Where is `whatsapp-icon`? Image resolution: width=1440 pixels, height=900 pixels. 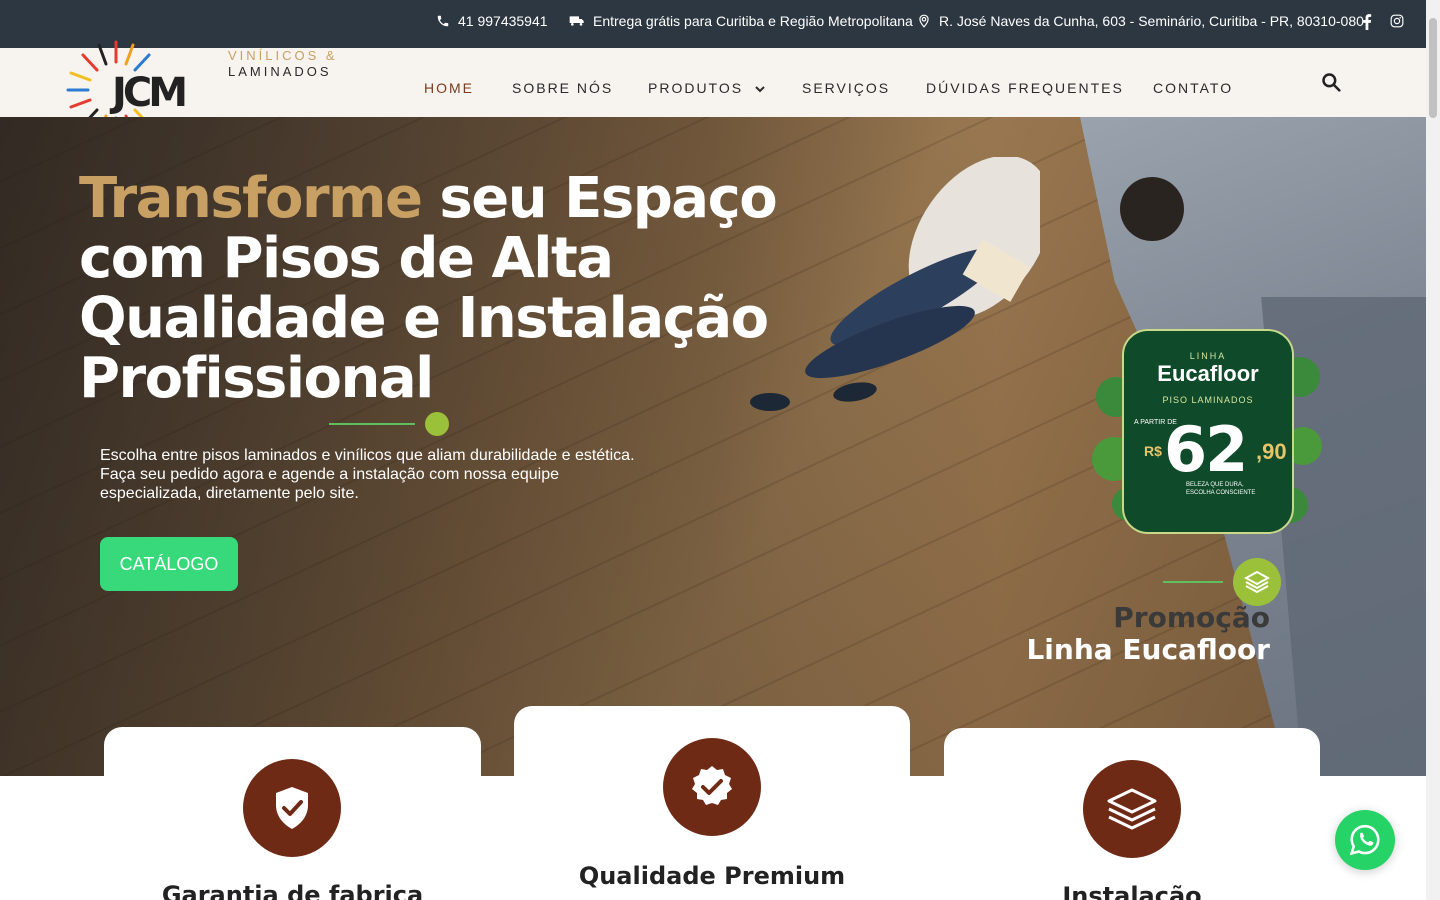 whatsapp-icon is located at coordinates (1364, 840).